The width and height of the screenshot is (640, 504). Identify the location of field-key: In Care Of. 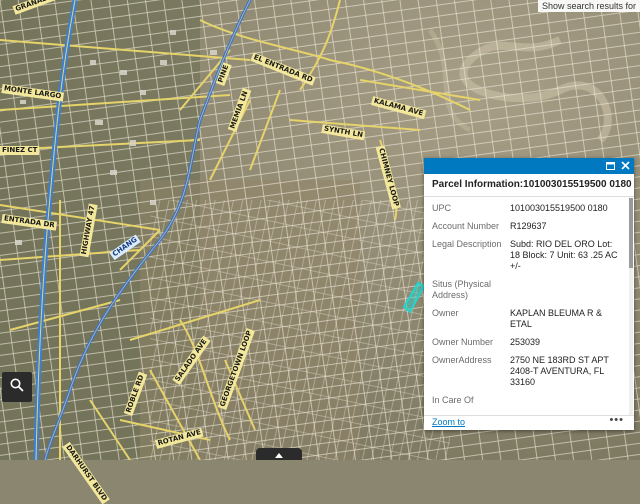
(453, 400).